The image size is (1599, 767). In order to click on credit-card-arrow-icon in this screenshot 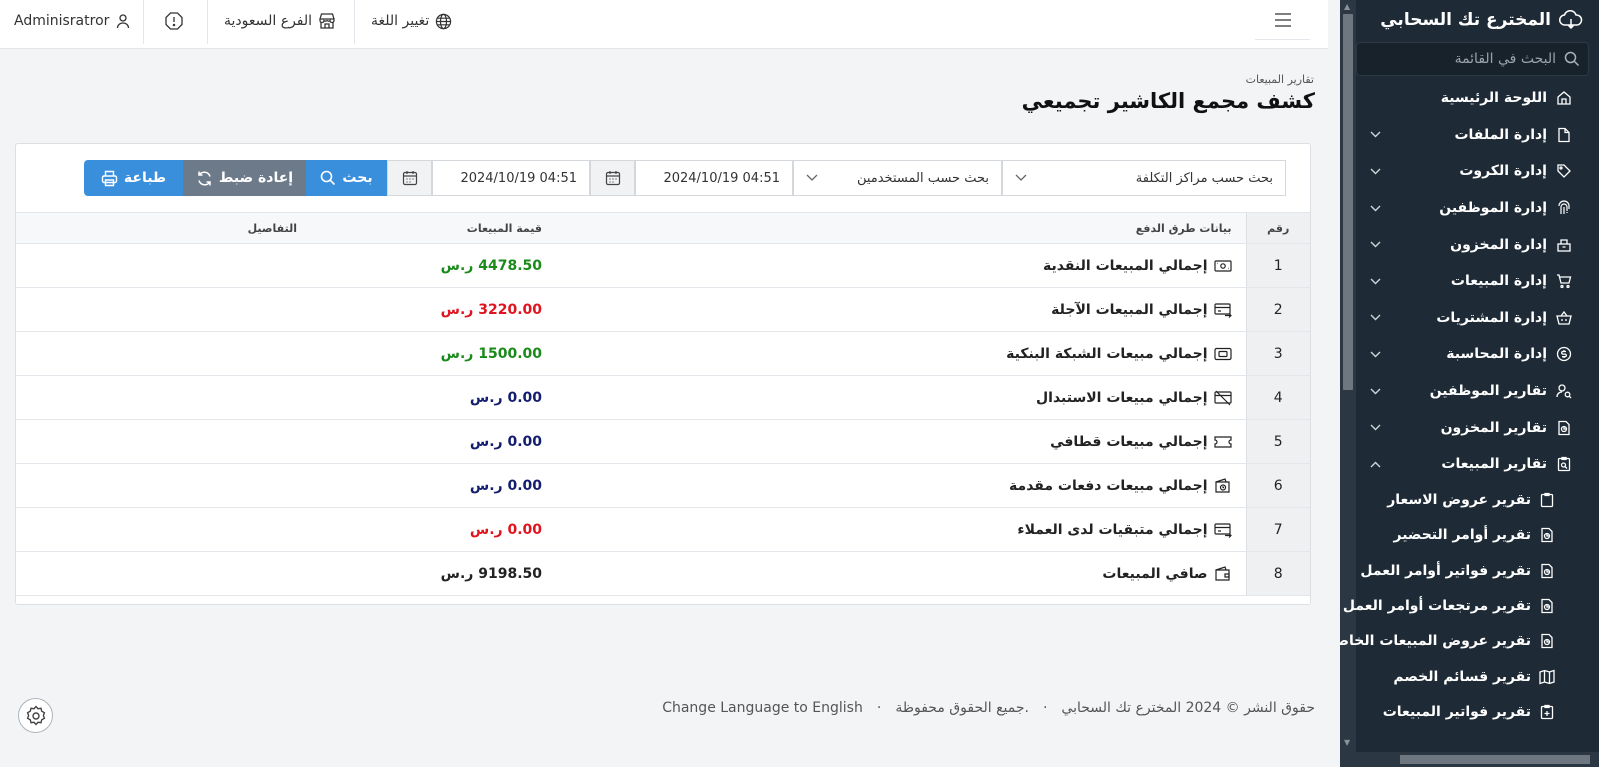, I will do `click(1222, 310)`.